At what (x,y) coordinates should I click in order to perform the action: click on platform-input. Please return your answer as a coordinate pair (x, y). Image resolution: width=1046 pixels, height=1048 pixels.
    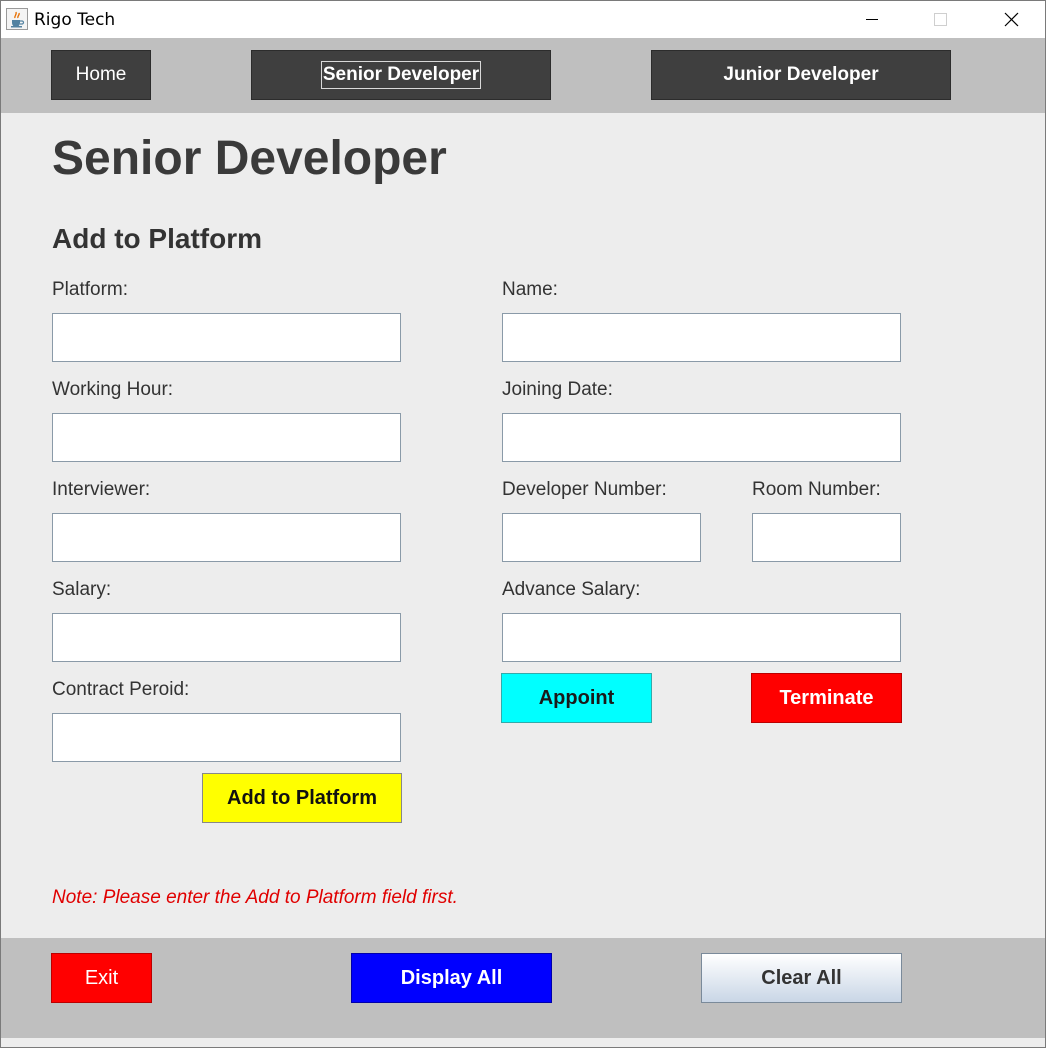
    Looking at the image, I should click on (226, 337).